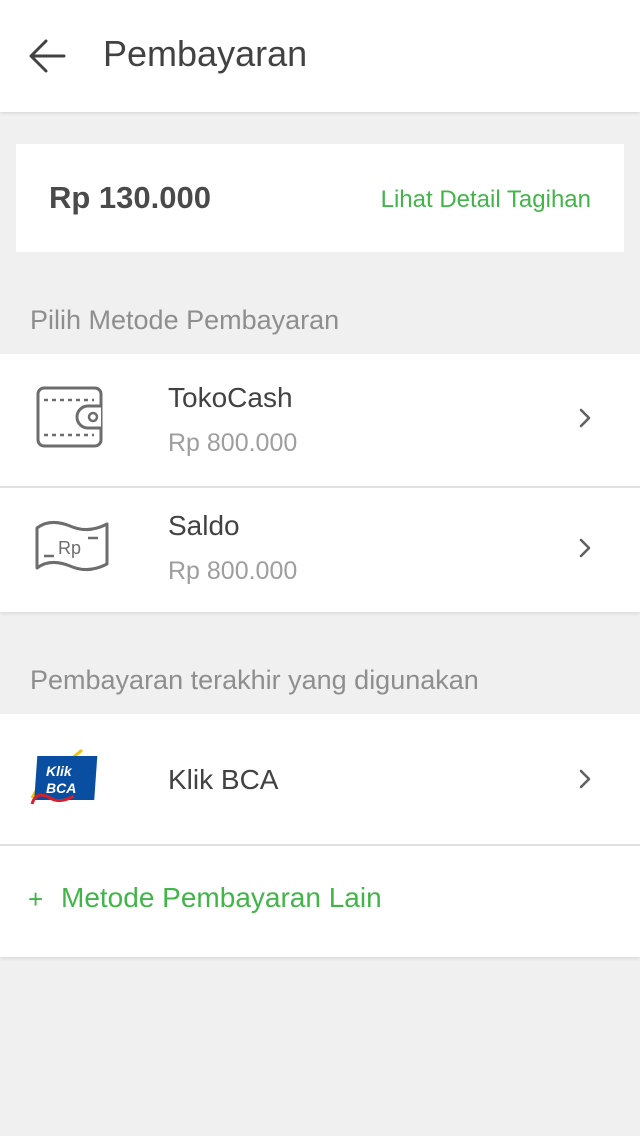 The width and height of the screenshot is (640, 1136). What do you see at coordinates (320, 420) in the screenshot?
I see `payment-method-tokocash: TokoCash Rp 800.000` at bounding box center [320, 420].